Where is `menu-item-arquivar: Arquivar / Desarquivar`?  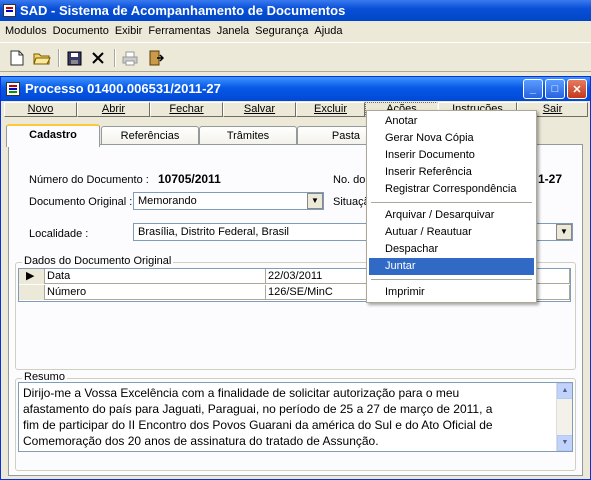
menu-item-arquivar: Arquivar / Desarquivar is located at coordinates (451, 215).